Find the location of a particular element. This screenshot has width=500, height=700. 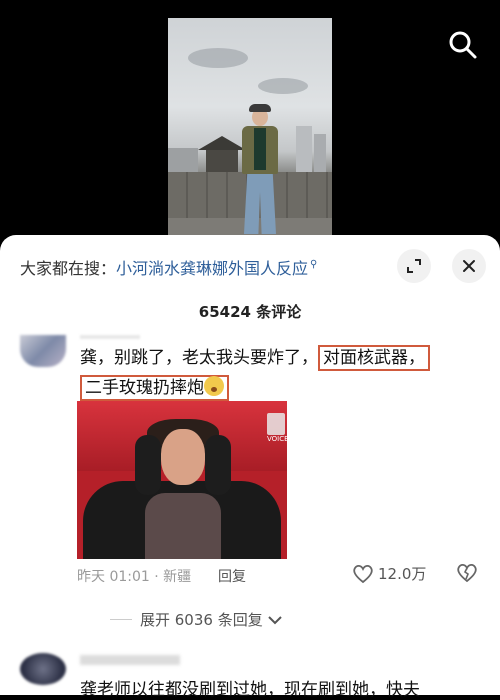

dislike-button is located at coordinates (467, 575).